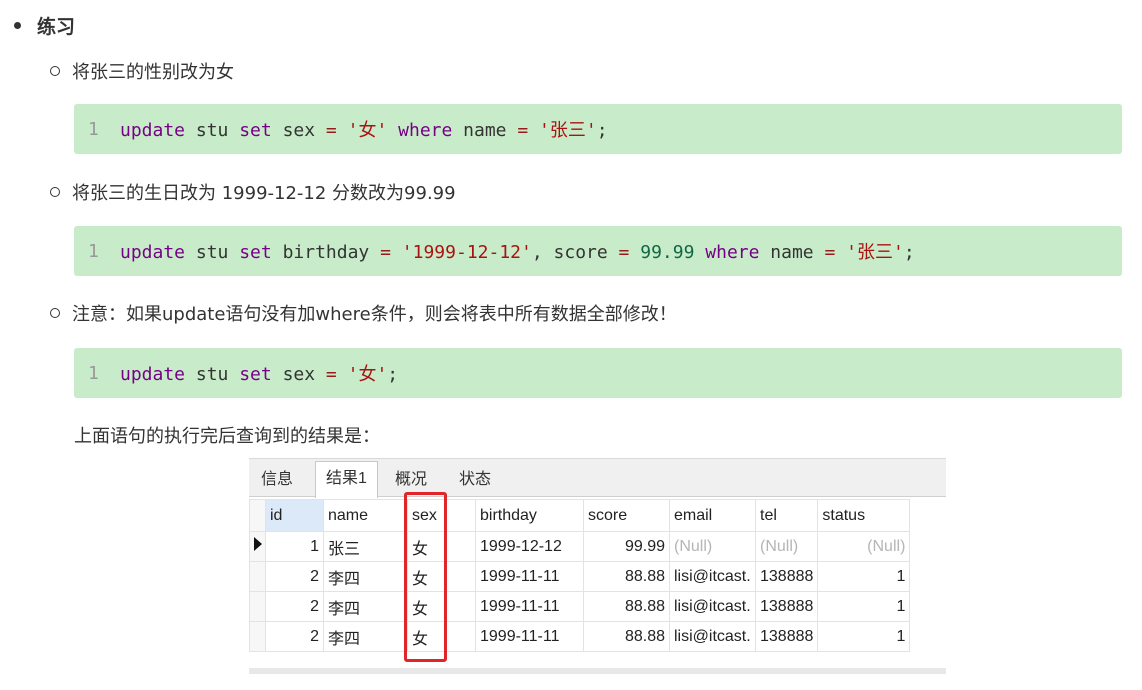 The width and height of the screenshot is (1142, 690). What do you see at coordinates (626, 515) in the screenshot?
I see `column-header-score: score` at bounding box center [626, 515].